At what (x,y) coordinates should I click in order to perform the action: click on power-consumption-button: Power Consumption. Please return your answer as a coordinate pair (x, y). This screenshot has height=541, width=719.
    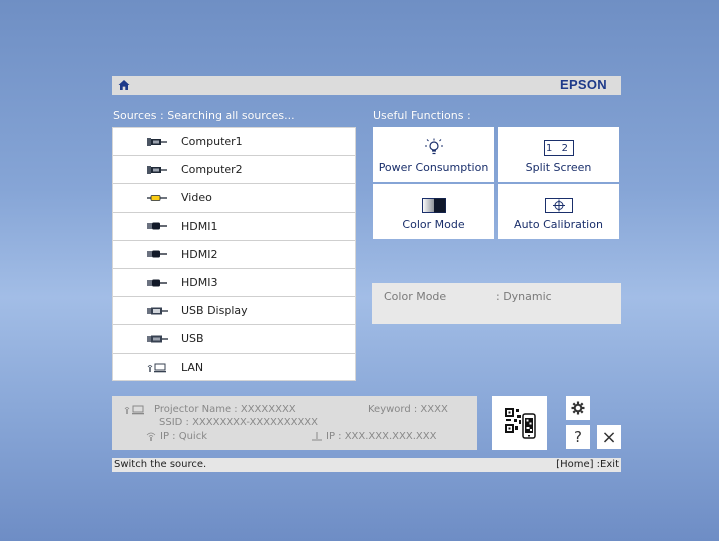
    Looking at the image, I should click on (433, 154).